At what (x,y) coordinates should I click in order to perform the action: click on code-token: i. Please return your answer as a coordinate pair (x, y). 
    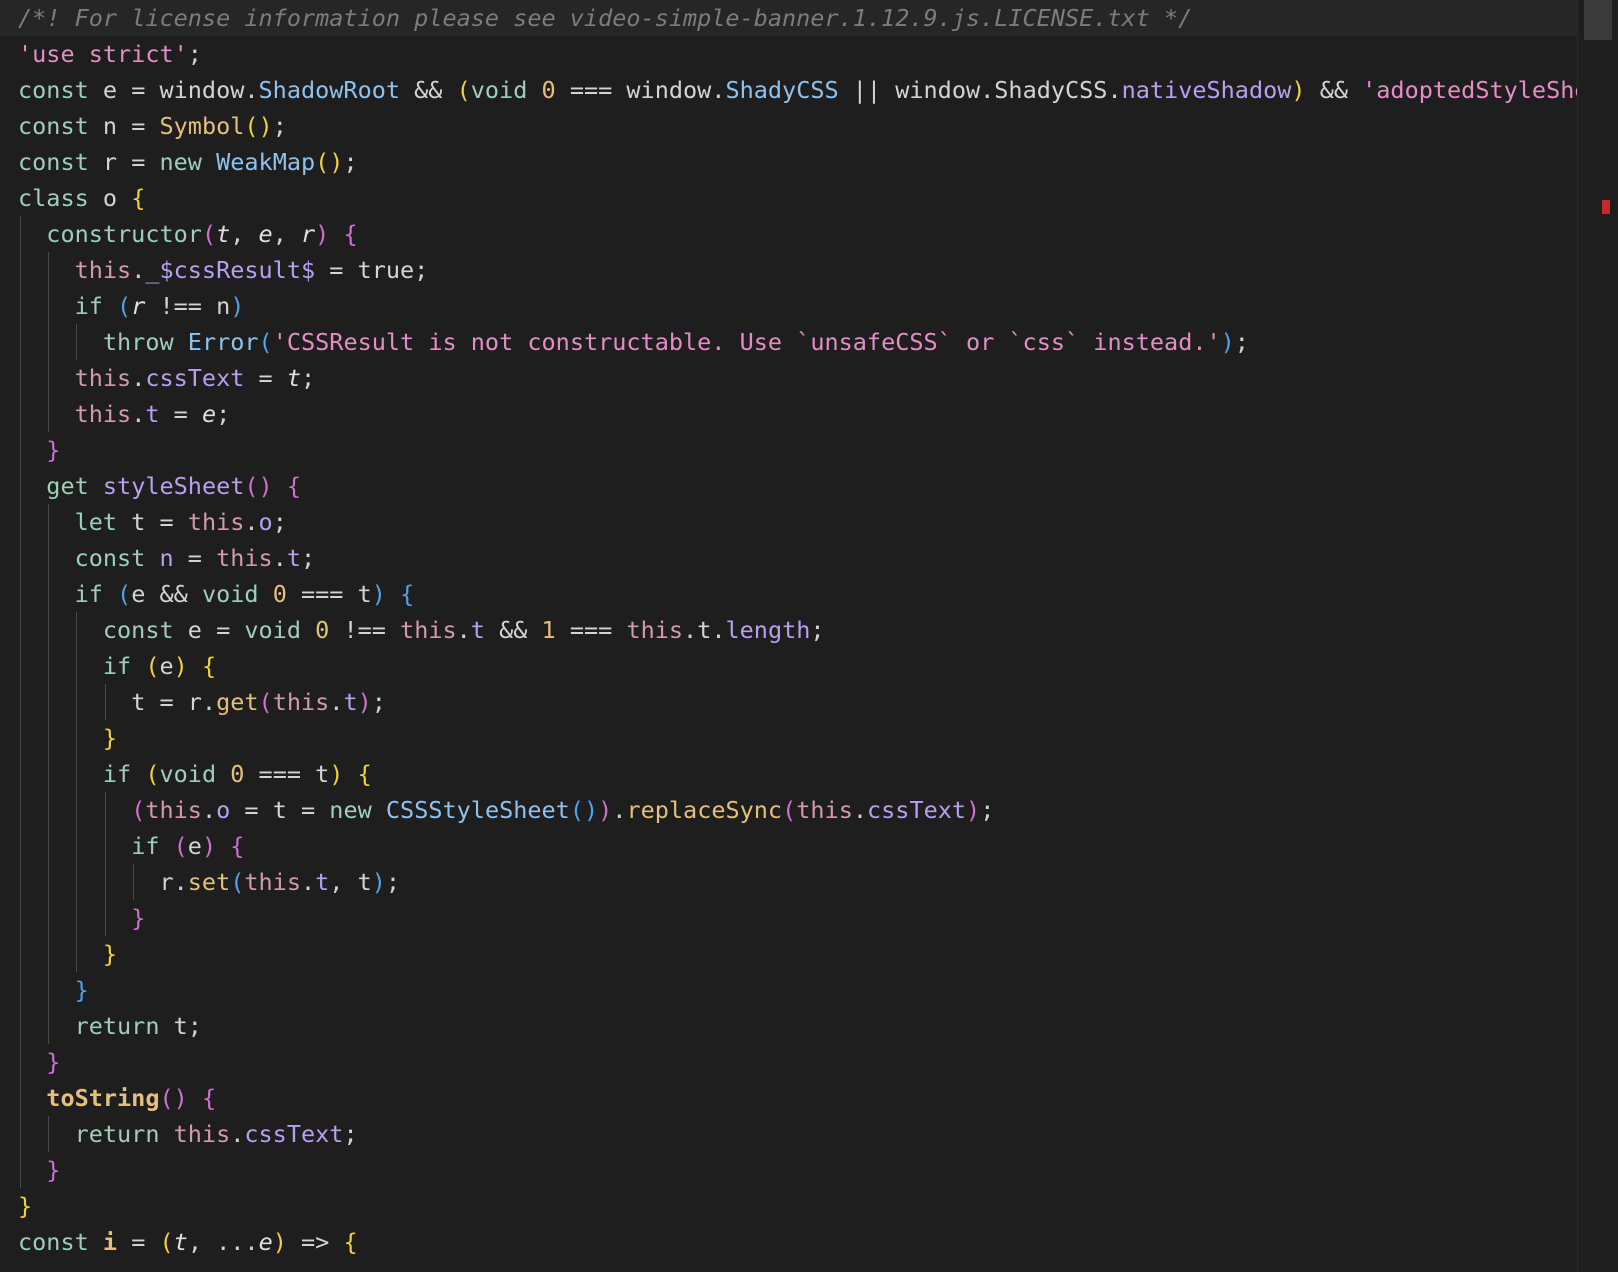
    Looking at the image, I should click on (110, 1242).